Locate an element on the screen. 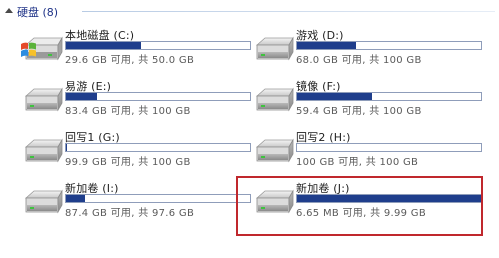  drive-tile-e: 易游 (E:) 83.4 GB 可用, 共 100 GB is located at coordinates (134, 103).